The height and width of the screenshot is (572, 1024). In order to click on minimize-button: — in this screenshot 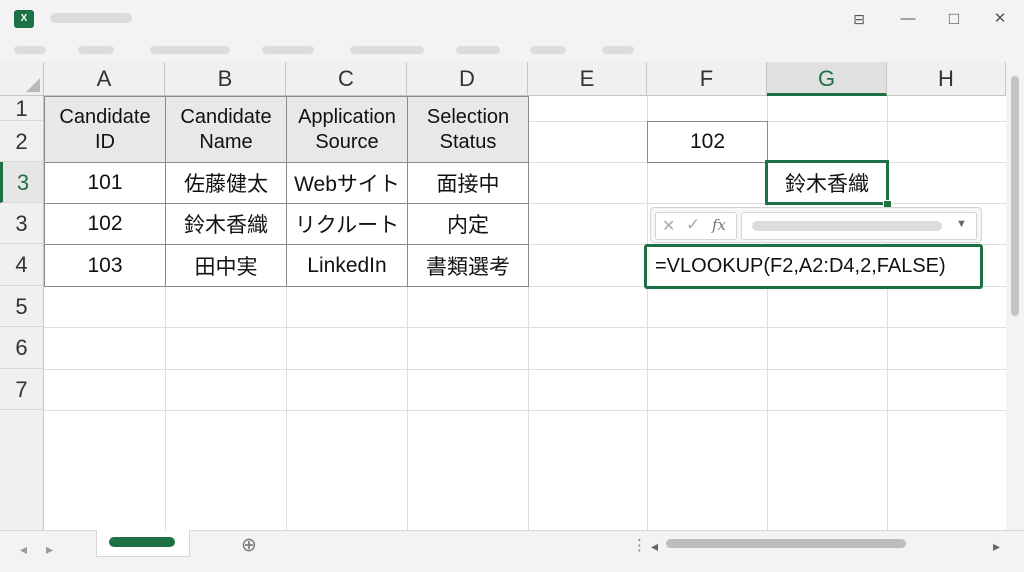, I will do `click(908, 19)`.